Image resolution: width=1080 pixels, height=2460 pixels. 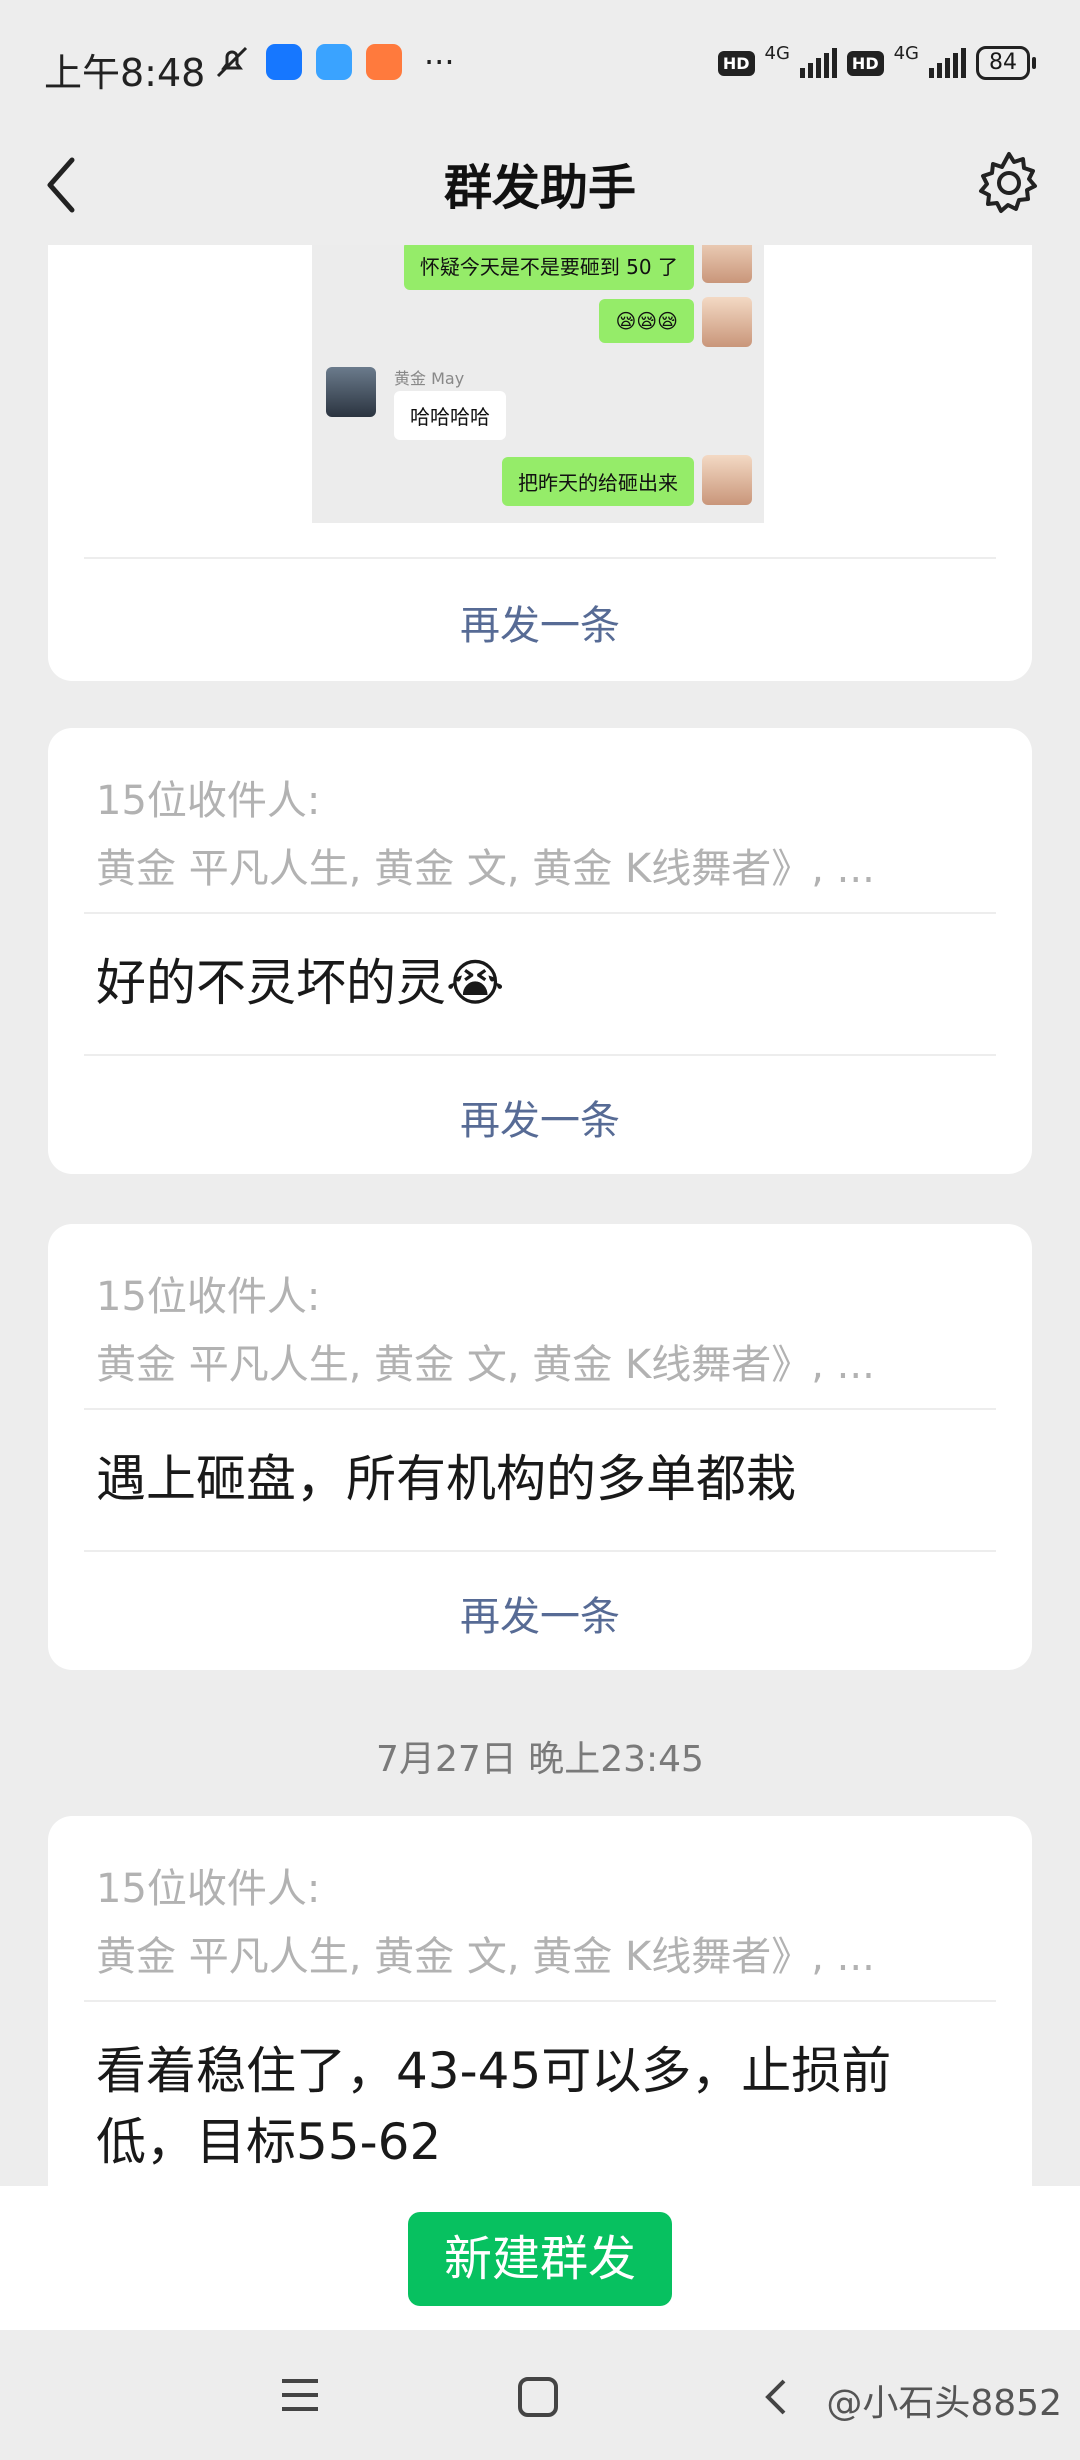 I want to click on signal-icon, so click(x=818, y=63).